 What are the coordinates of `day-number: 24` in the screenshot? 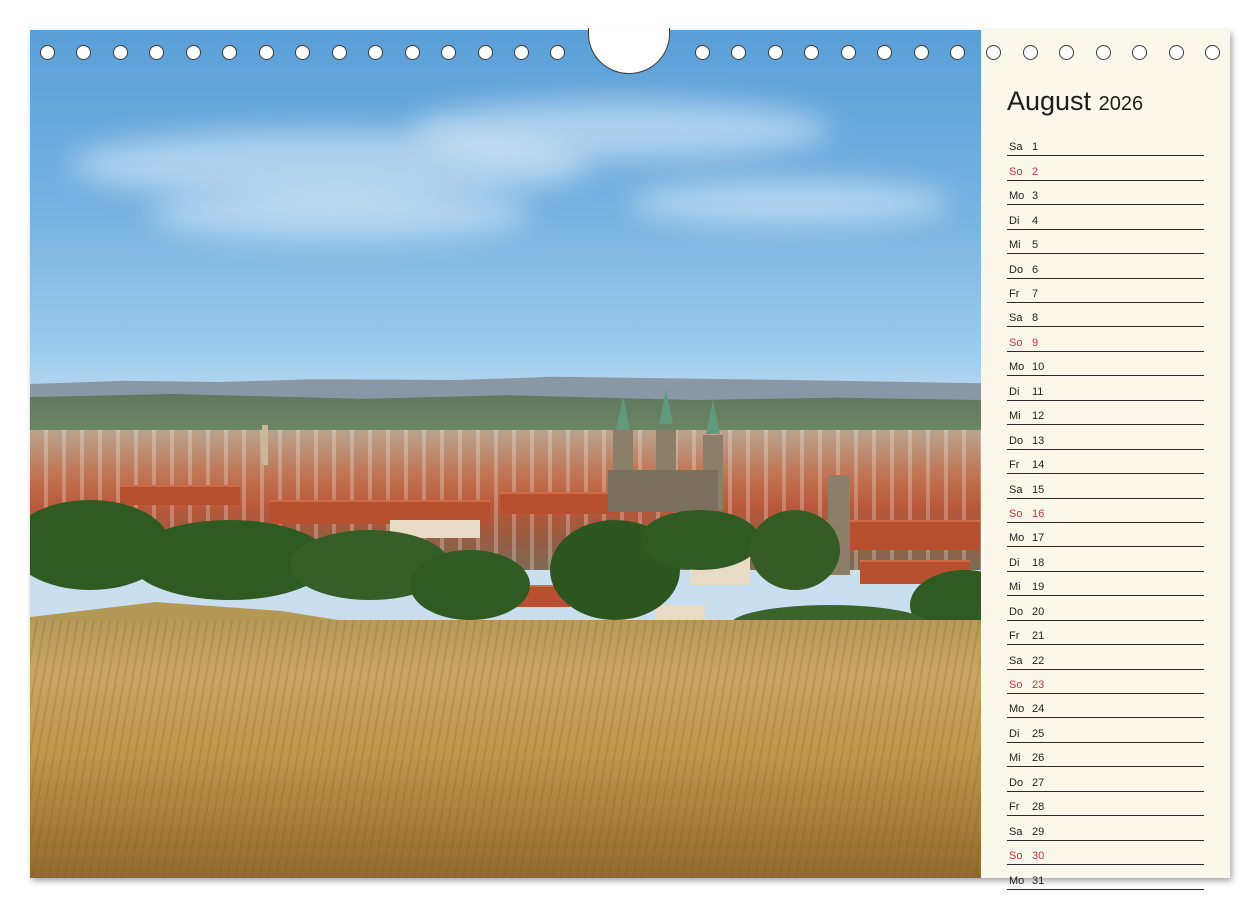 It's located at (1038, 709).